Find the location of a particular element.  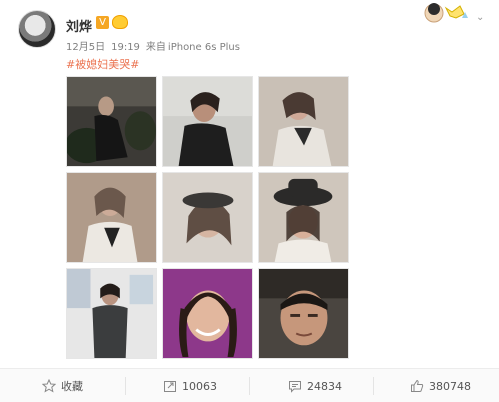

source-prefix: 来自 is located at coordinates (155, 47).